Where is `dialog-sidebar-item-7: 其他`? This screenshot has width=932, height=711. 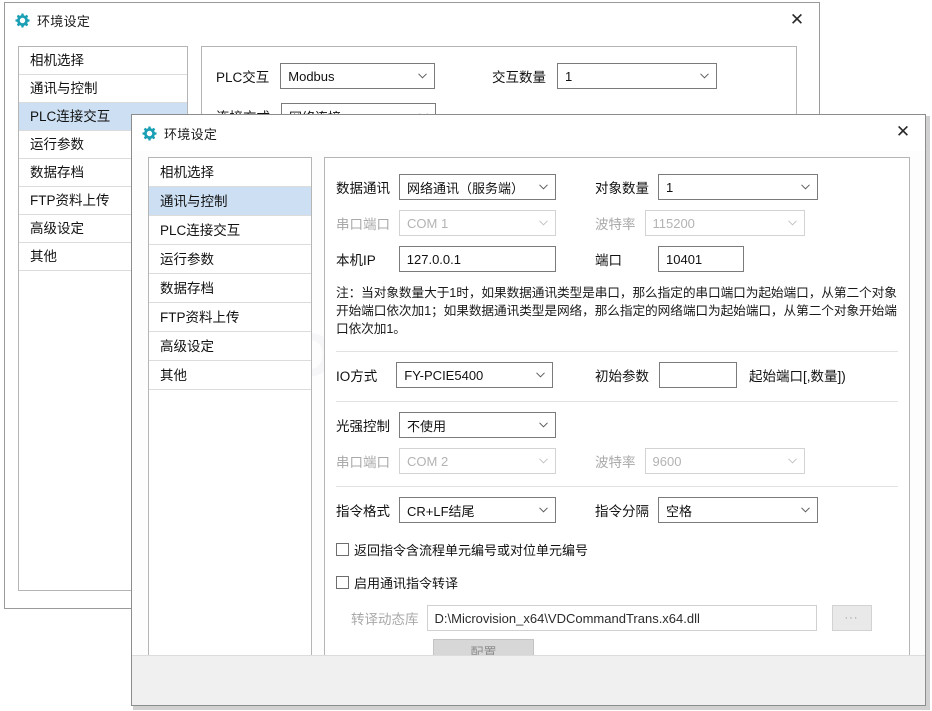 dialog-sidebar-item-7: 其他 is located at coordinates (230, 375).